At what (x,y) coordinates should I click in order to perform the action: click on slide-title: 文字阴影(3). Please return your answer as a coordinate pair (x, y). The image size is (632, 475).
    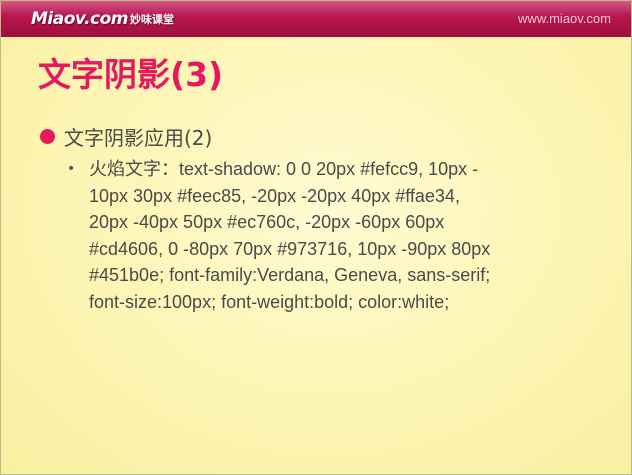
    Looking at the image, I should click on (131, 74).